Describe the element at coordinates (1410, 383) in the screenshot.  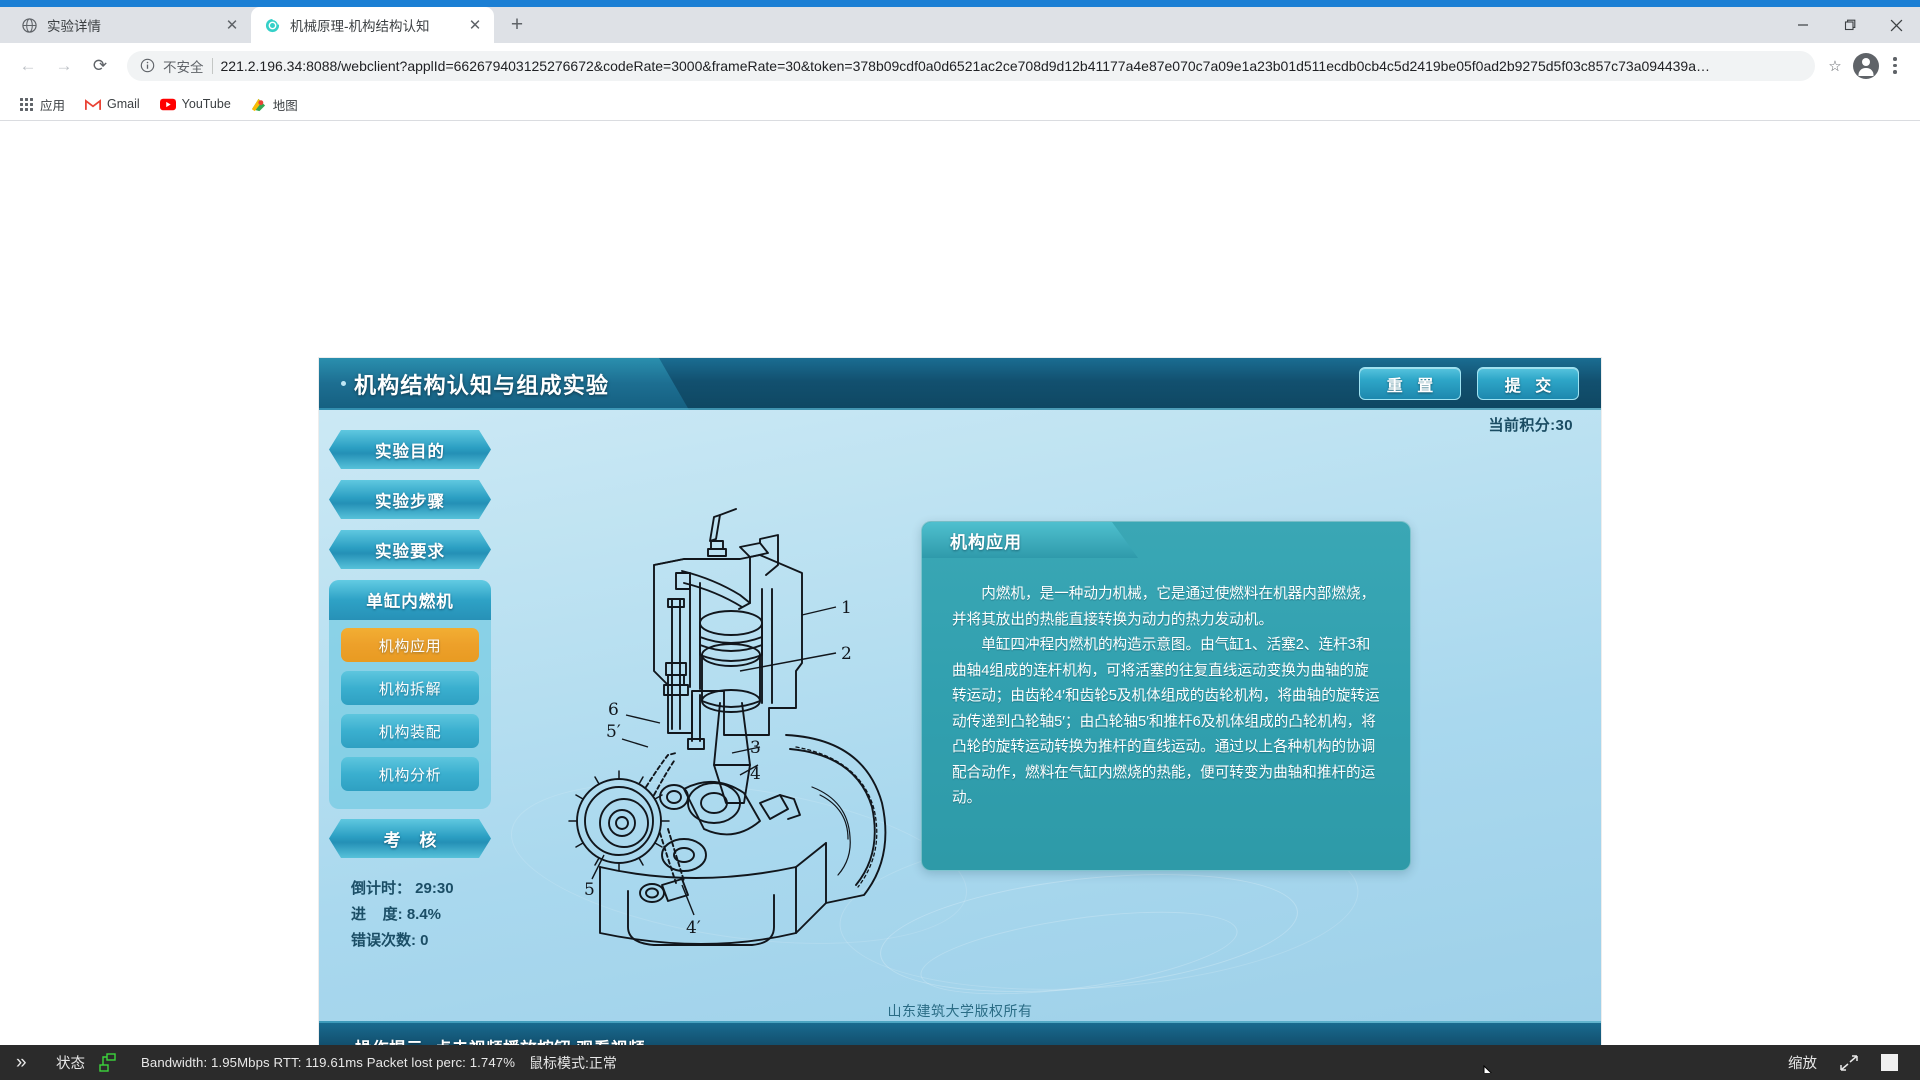
I see `reset-button: 重 置` at that location.